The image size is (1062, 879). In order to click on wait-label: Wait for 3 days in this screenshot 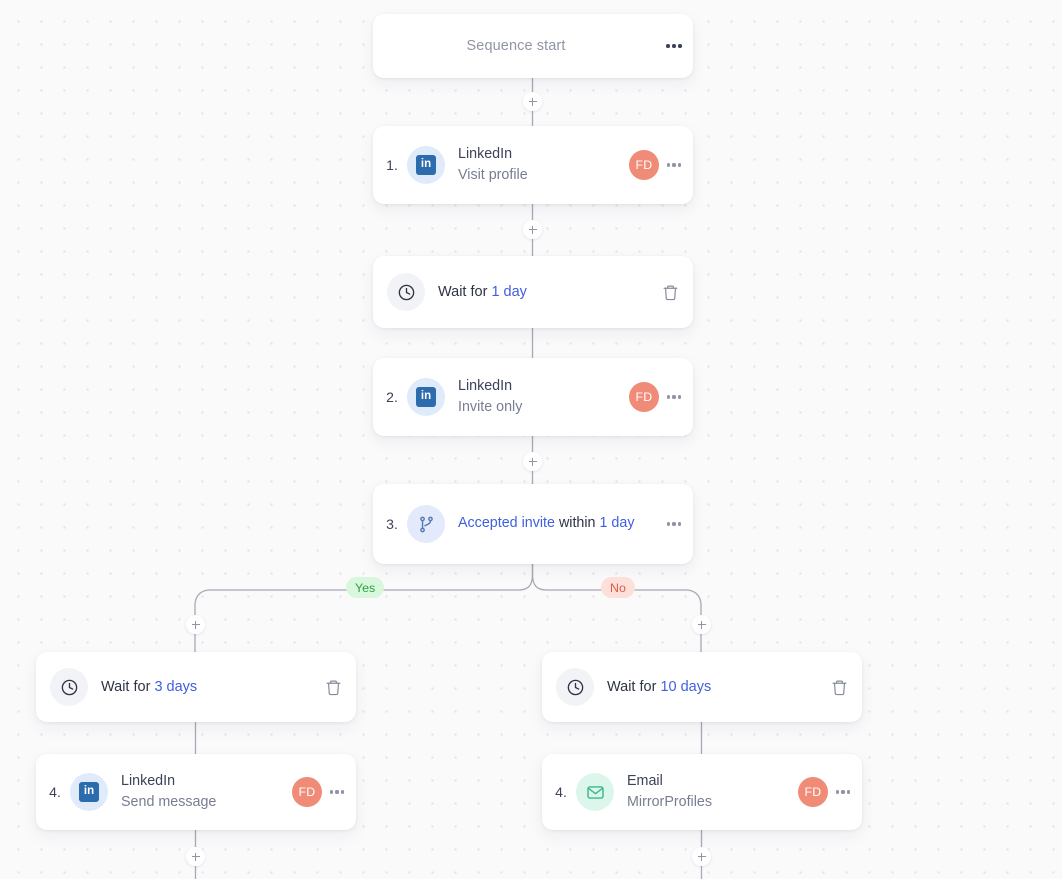, I will do `click(202, 687)`.